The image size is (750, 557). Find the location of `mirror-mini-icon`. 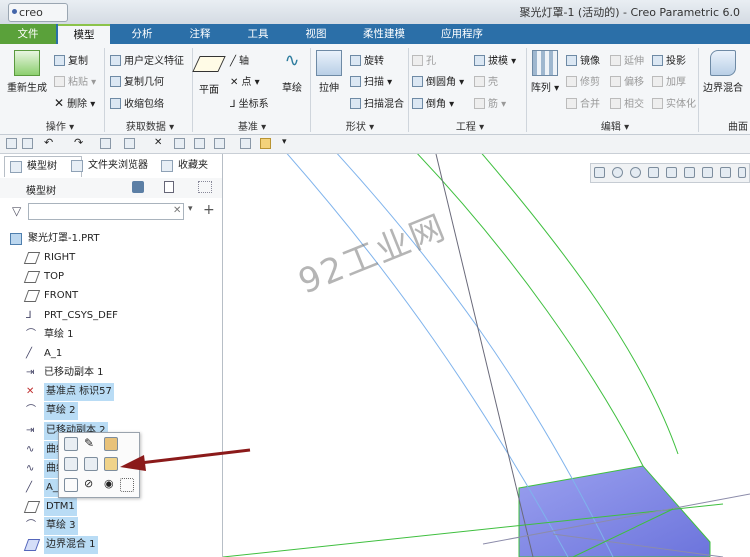

mirror-mini-icon is located at coordinates (91, 464).